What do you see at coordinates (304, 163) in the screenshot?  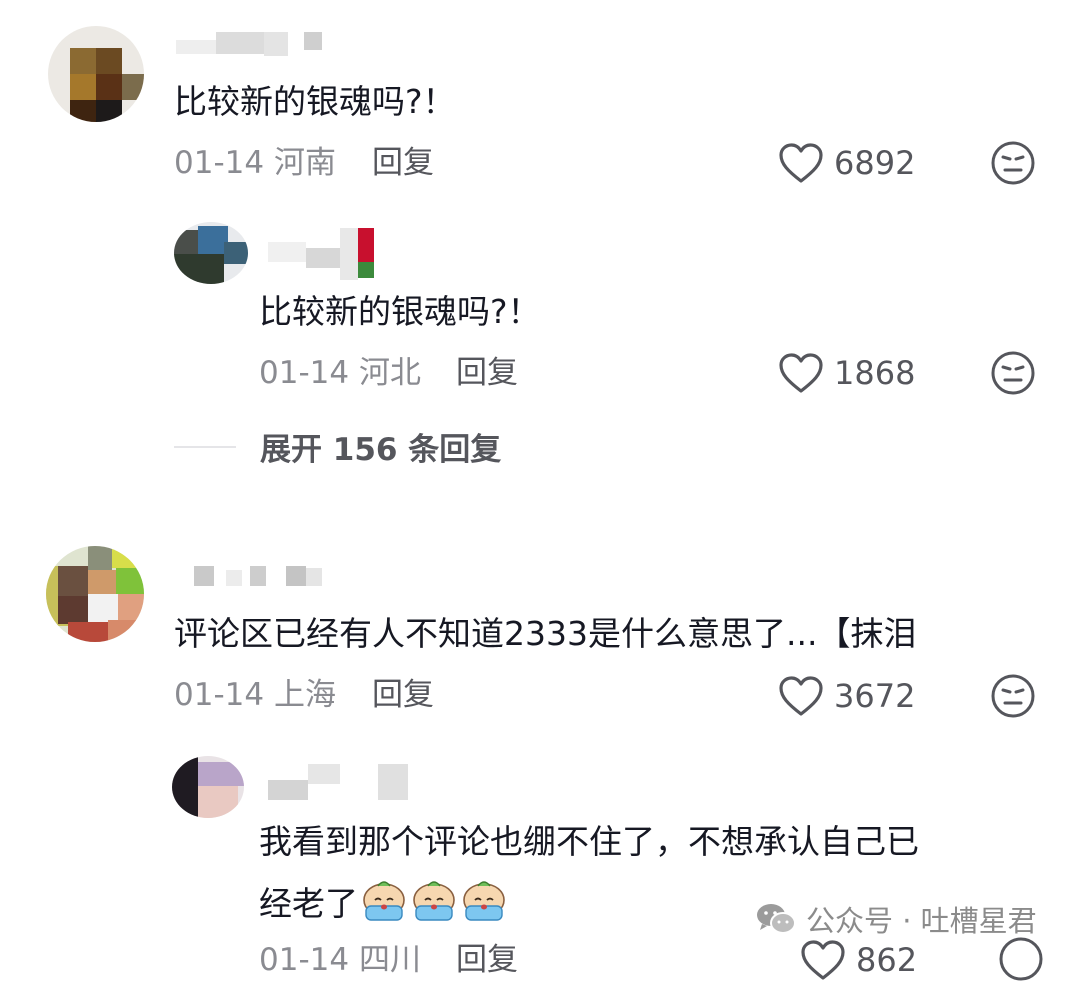 I see `comment-location: 河南` at bounding box center [304, 163].